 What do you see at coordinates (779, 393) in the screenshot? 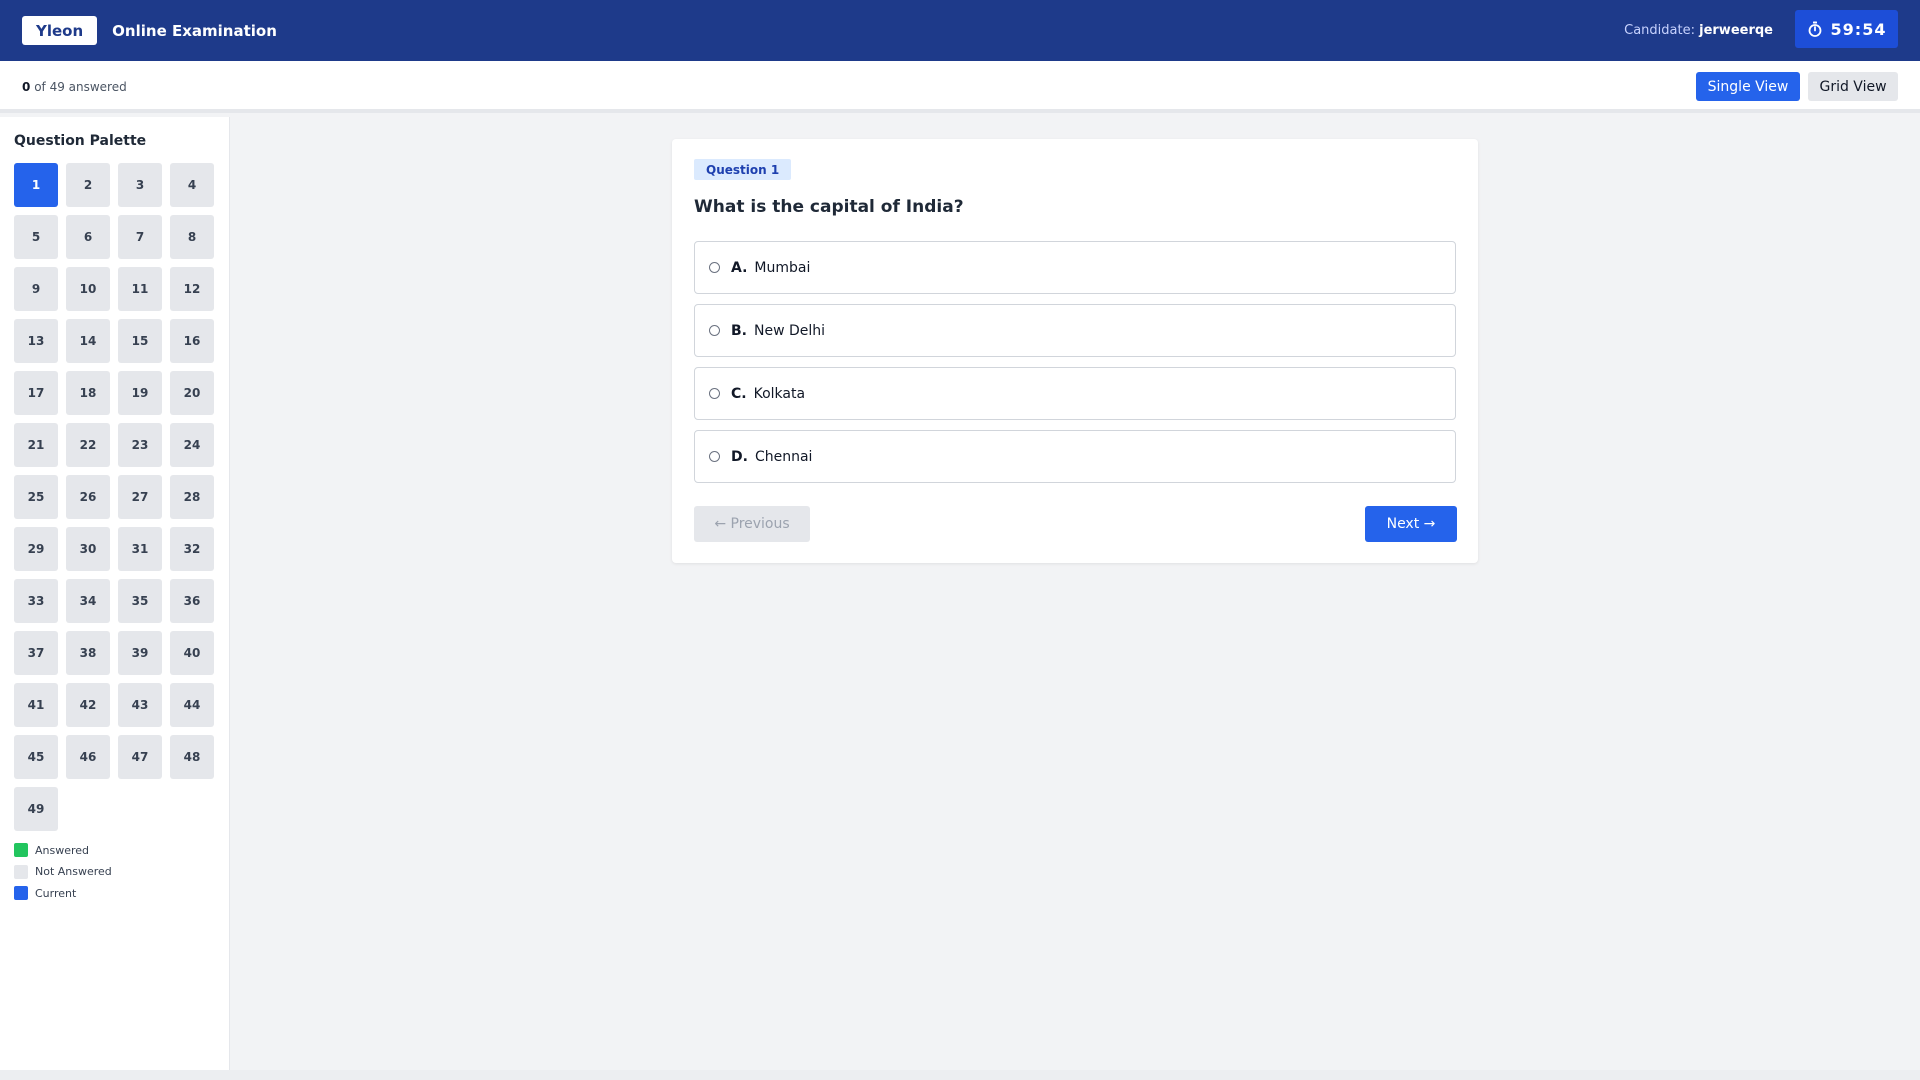
I see `option-text: Kolkata` at bounding box center [779, 393].